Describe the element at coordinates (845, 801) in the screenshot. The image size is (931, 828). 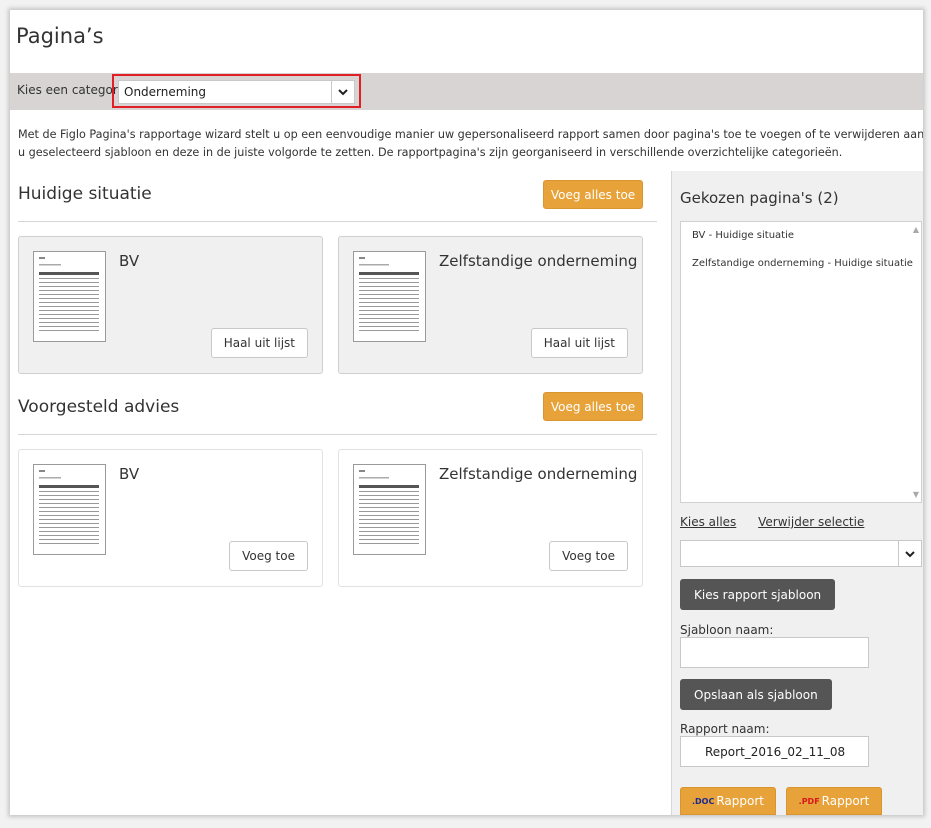
I see `pdf-report-label: Rapport` at that location.